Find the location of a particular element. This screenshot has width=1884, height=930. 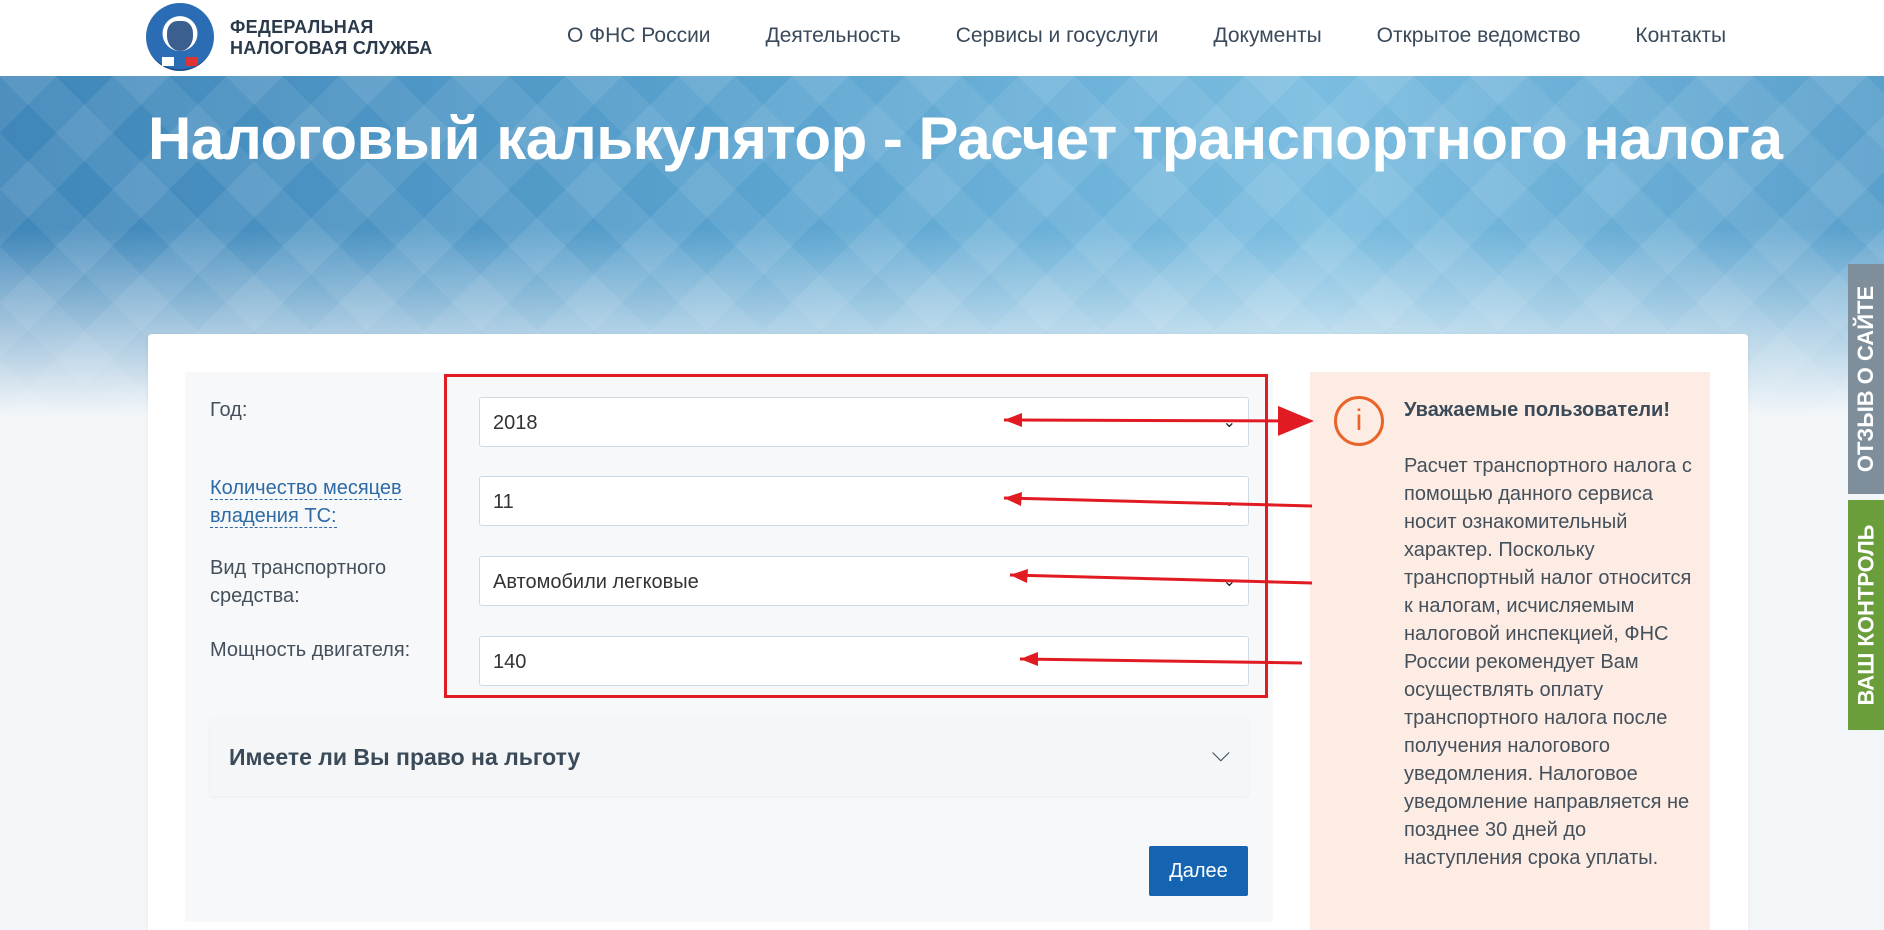

benefit-accordion-title: Имеете ли Вы право на льготу is located at coordinates (405, 757).